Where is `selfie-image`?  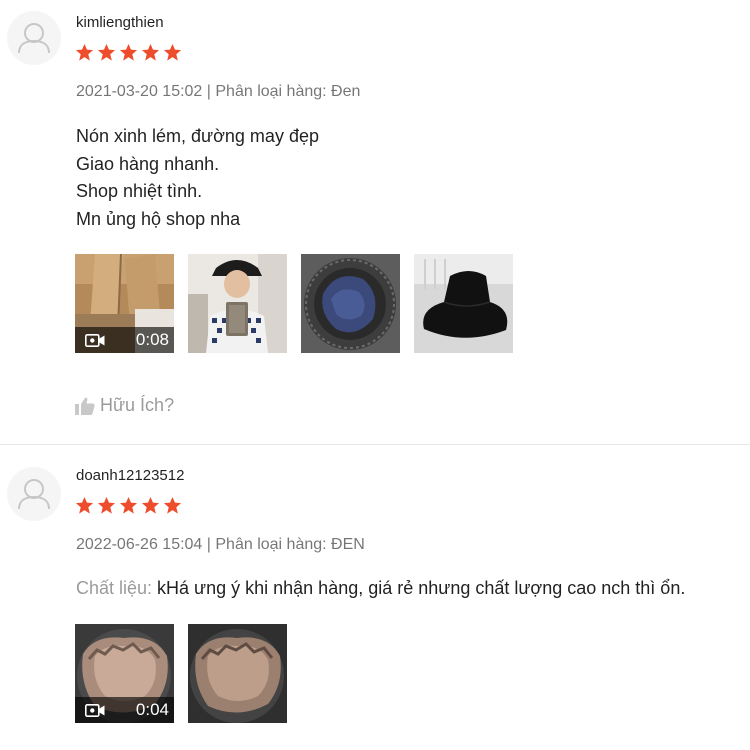 selfie-image is located at coordinates (237, 303).